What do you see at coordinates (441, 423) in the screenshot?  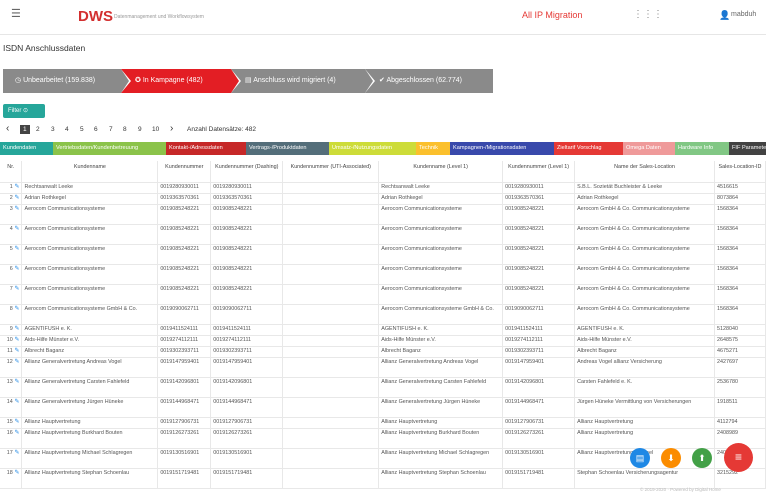 I see `table-cell: Allianz Hauptvertretung` at bounding box center [441, 423].